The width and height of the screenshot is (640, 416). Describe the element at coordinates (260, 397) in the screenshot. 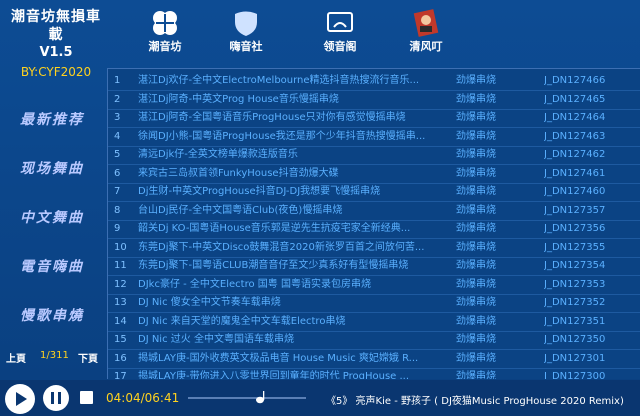

I see `seek-knob-icon` at that location.